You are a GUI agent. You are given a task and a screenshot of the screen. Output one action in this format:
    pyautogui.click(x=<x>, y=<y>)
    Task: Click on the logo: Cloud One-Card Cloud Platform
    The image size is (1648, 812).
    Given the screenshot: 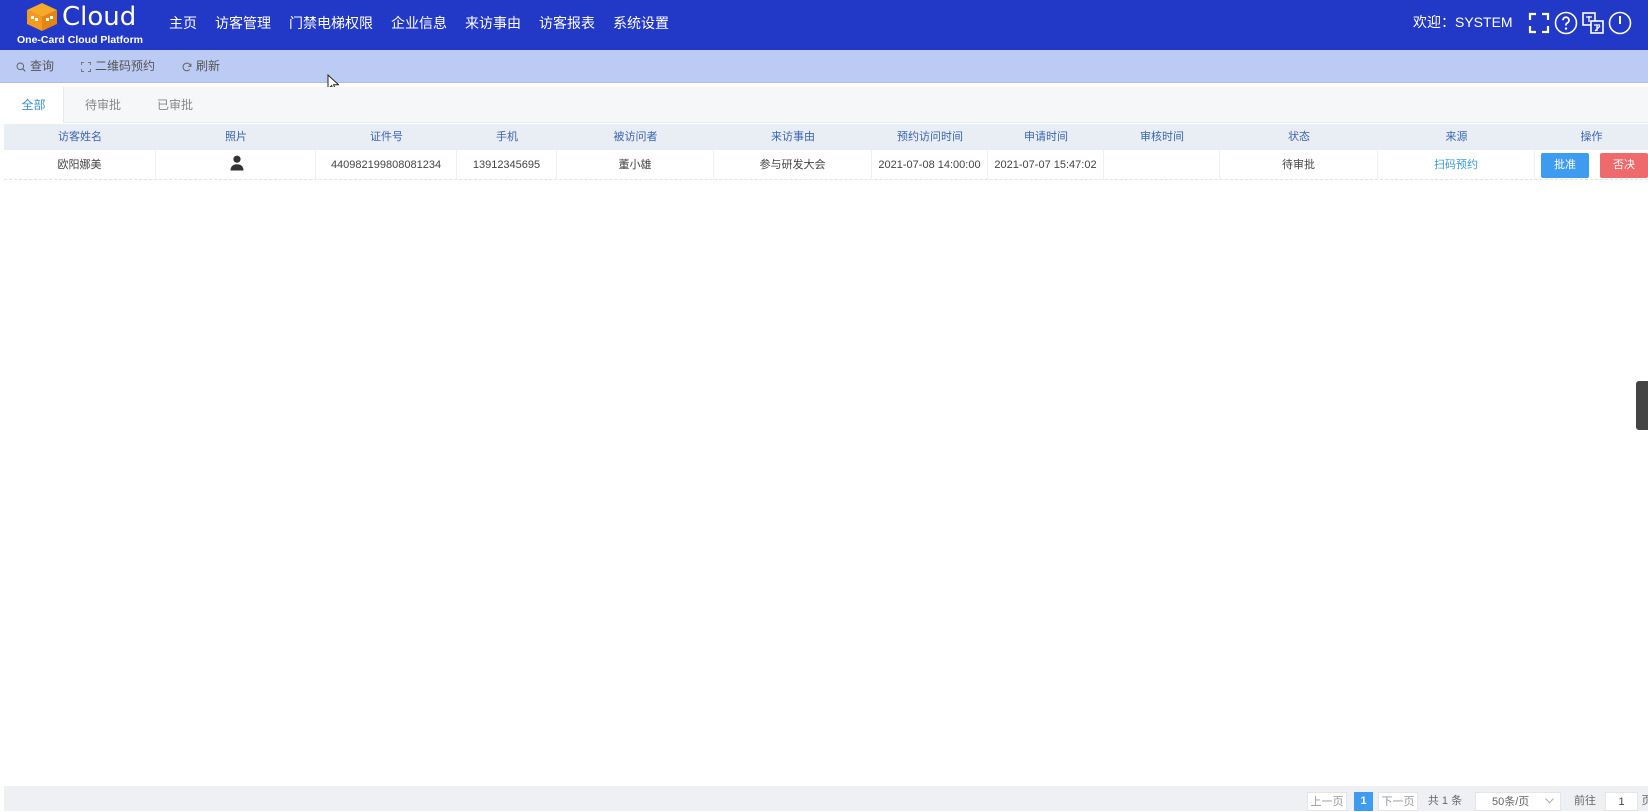 What is the action you would take?
    pyautogui.click(x=84, y=25)
    